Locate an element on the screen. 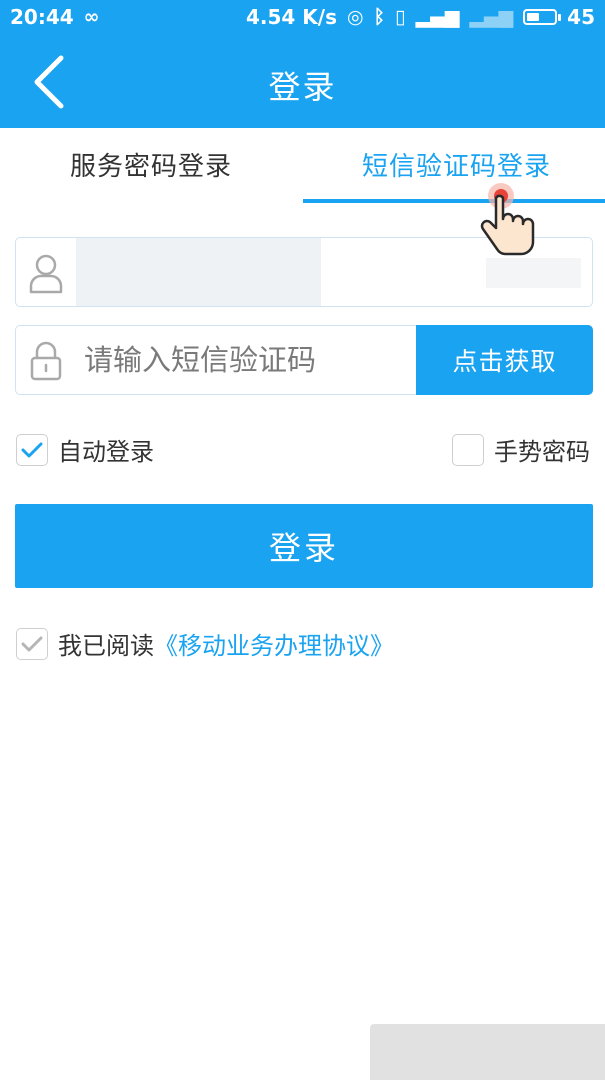 This screenshot has height=1080, width=605. pointer-hand-icon is located at coordinates (507, 219).